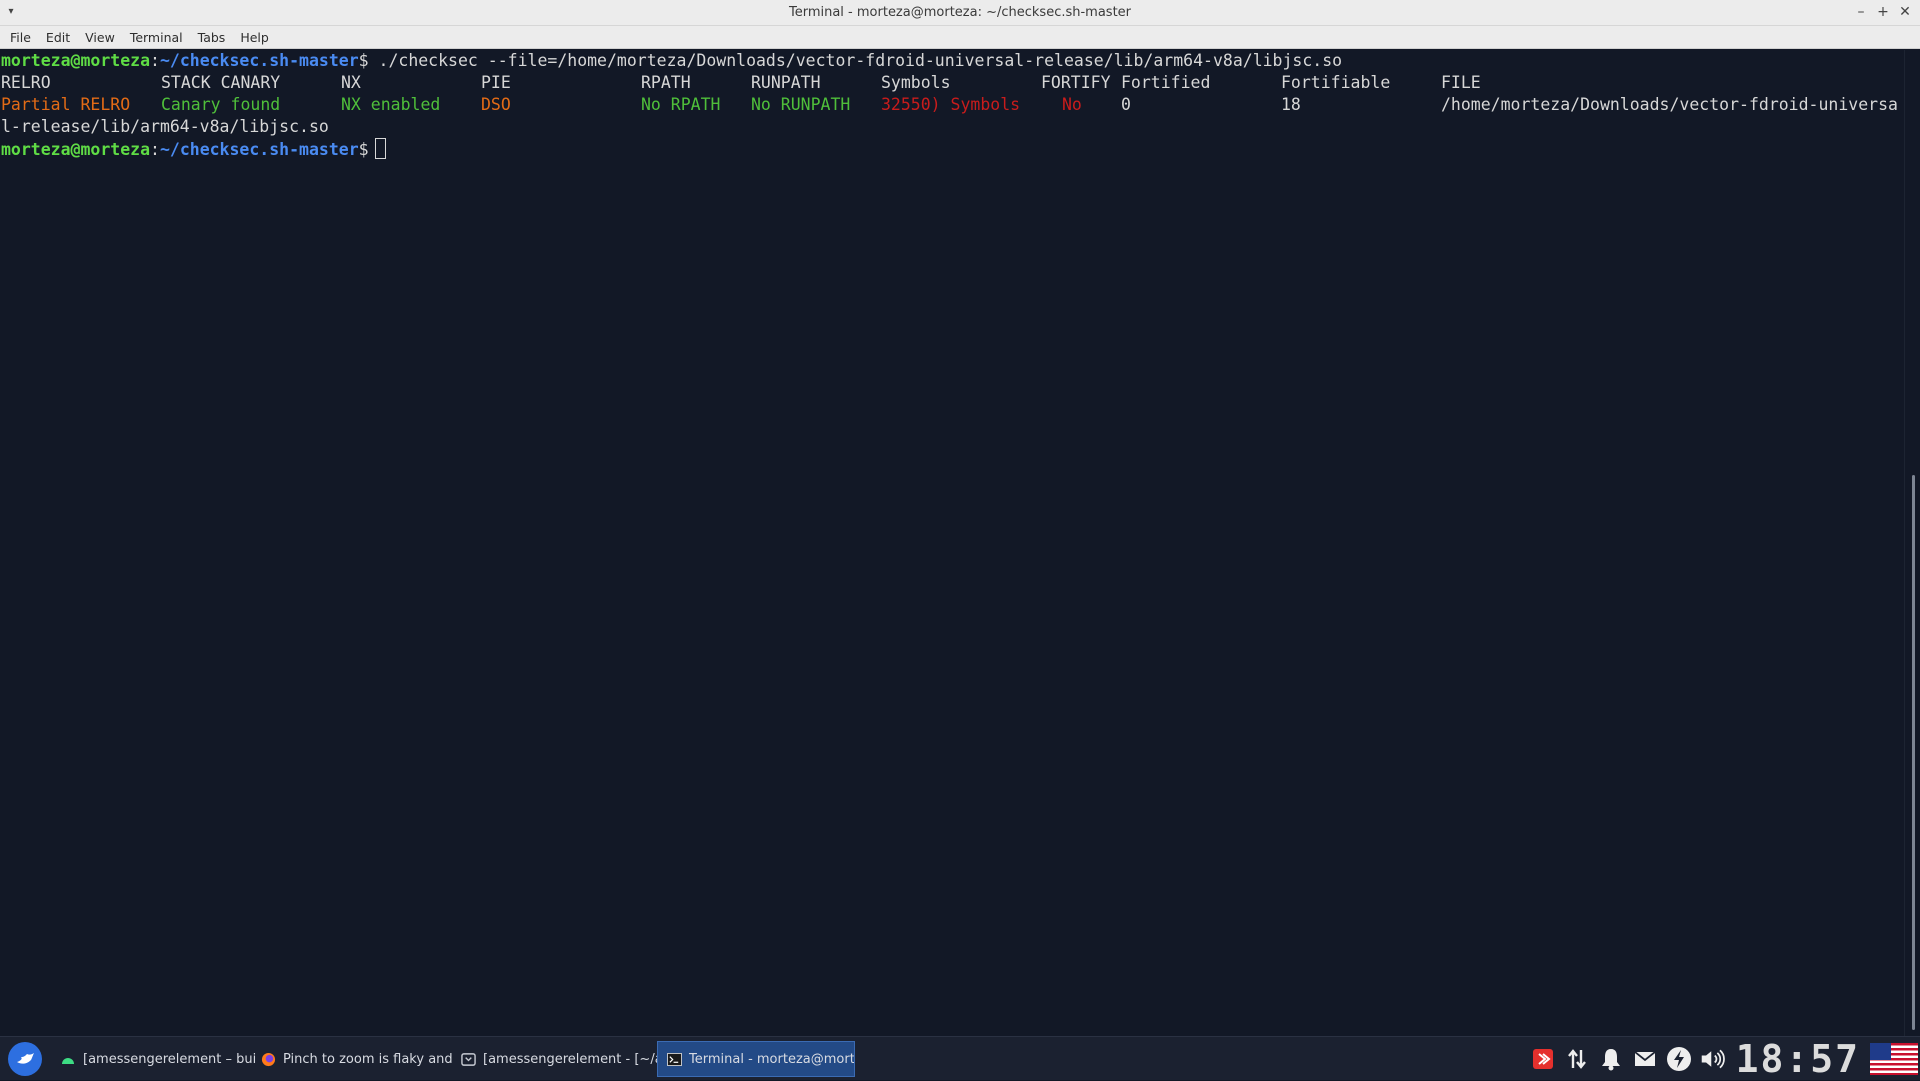 The image size is (1920, 1081). What do you see at coordinates (674, 1059) in the screenshot?
I see `terminal-icon` at bounding box center [674, 1059].